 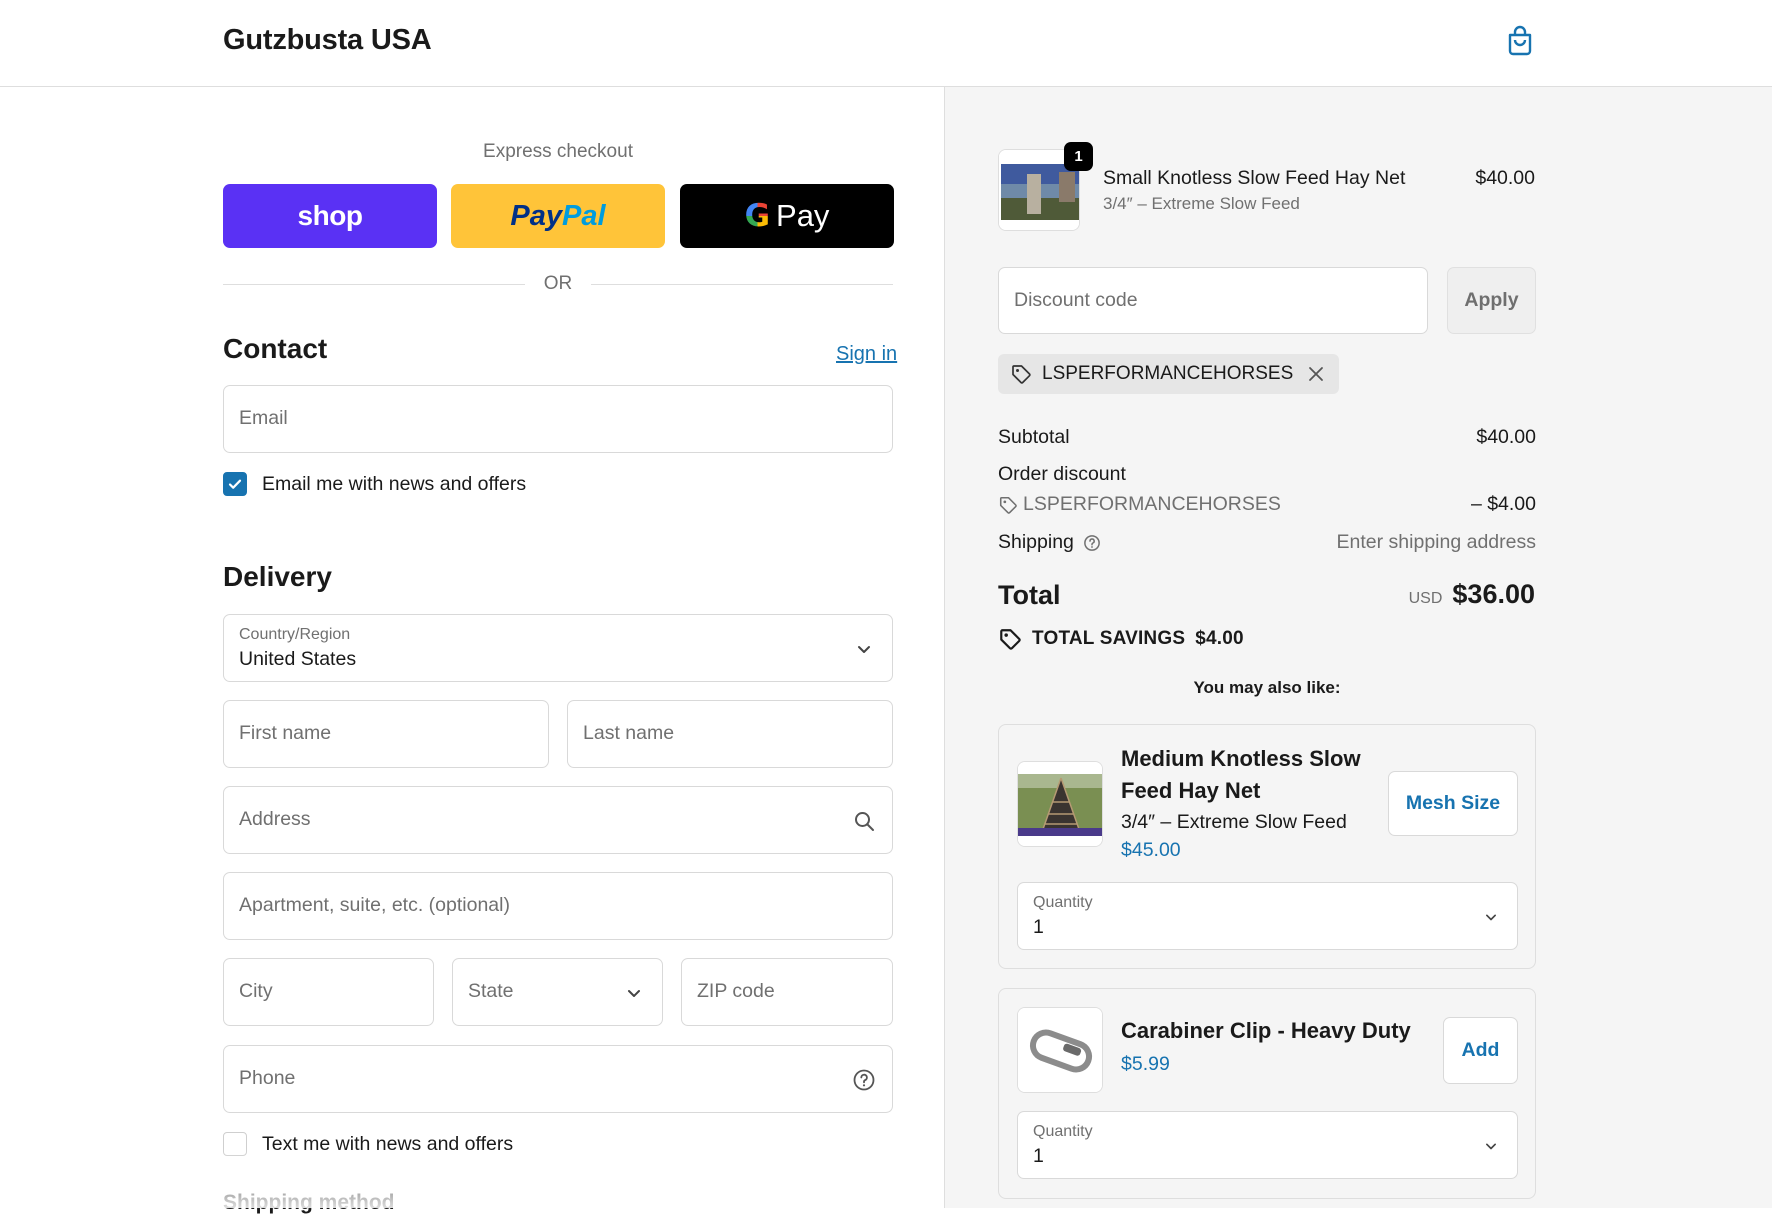 What do you see at coordinates (1493, 594) in the screenshot?
I see `total-value: $36.00` at bounding box center [1493, 594].